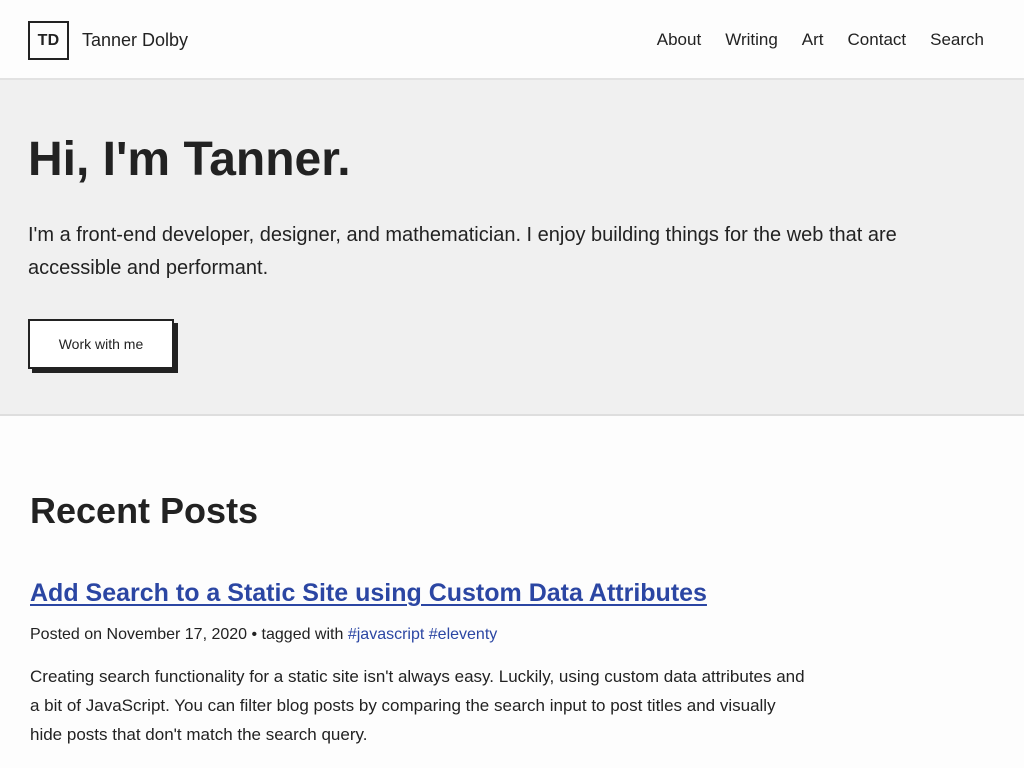  Describe the element at coordinates (813, 40) in the screenshot. I see `nav-art: Art` at that location.